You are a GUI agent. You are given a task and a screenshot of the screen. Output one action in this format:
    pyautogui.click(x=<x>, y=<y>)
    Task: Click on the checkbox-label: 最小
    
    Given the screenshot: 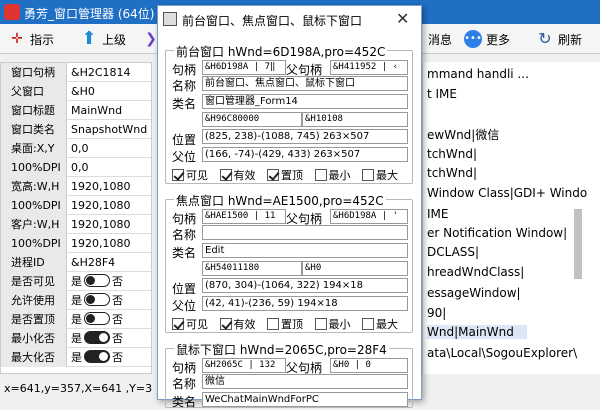 What is the action you would take?
    pyautogui.click(x=339, y=324)
    